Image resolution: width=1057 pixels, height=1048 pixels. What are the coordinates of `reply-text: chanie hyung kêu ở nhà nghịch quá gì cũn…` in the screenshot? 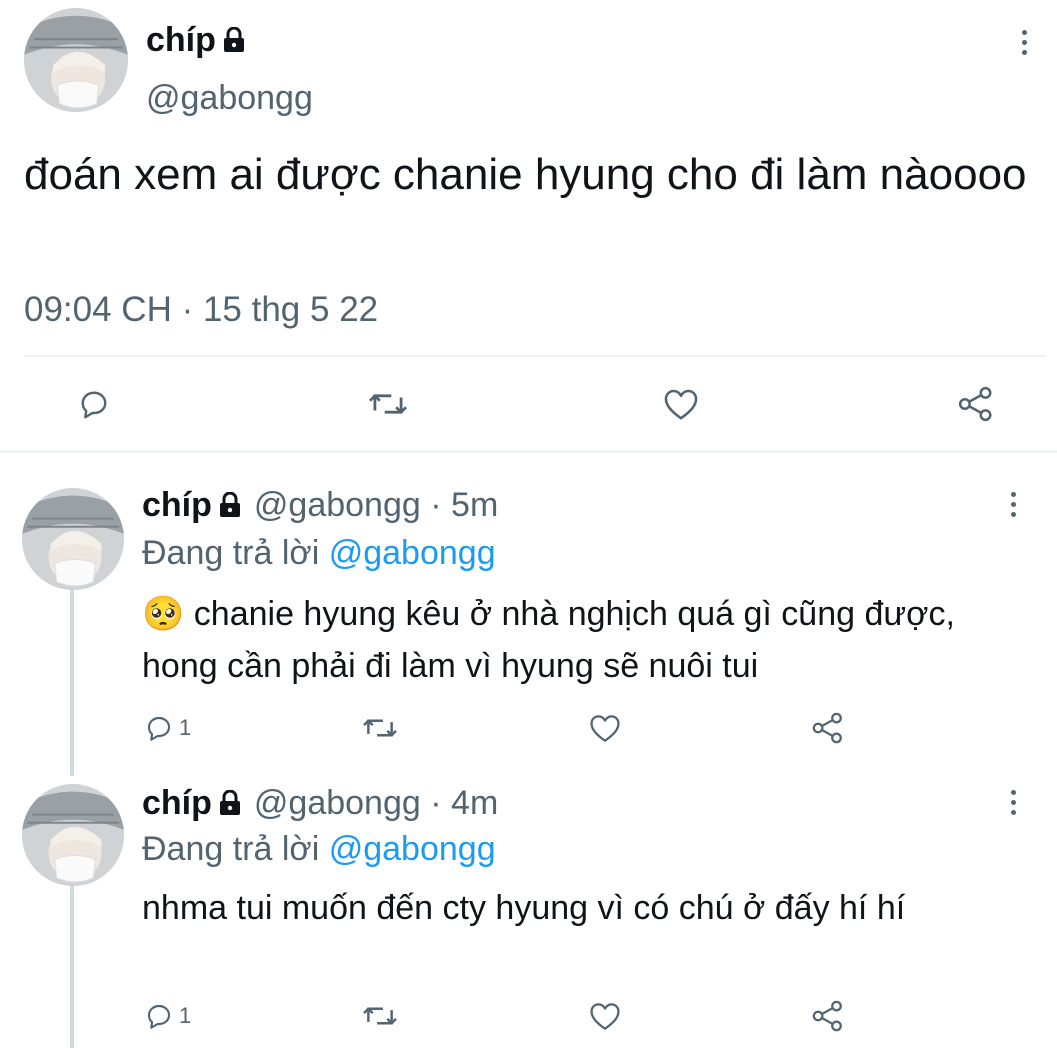 It's located at (548, 640).